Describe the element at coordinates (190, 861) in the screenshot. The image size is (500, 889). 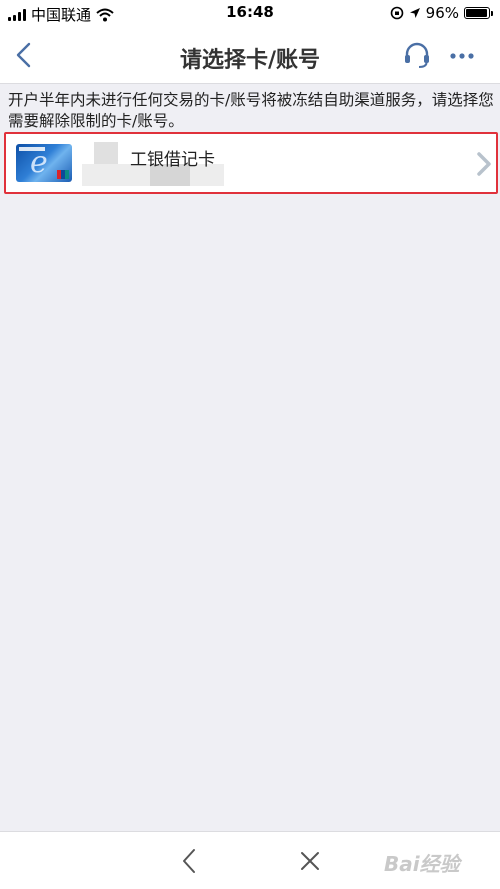
I see `back-icon` at that location.